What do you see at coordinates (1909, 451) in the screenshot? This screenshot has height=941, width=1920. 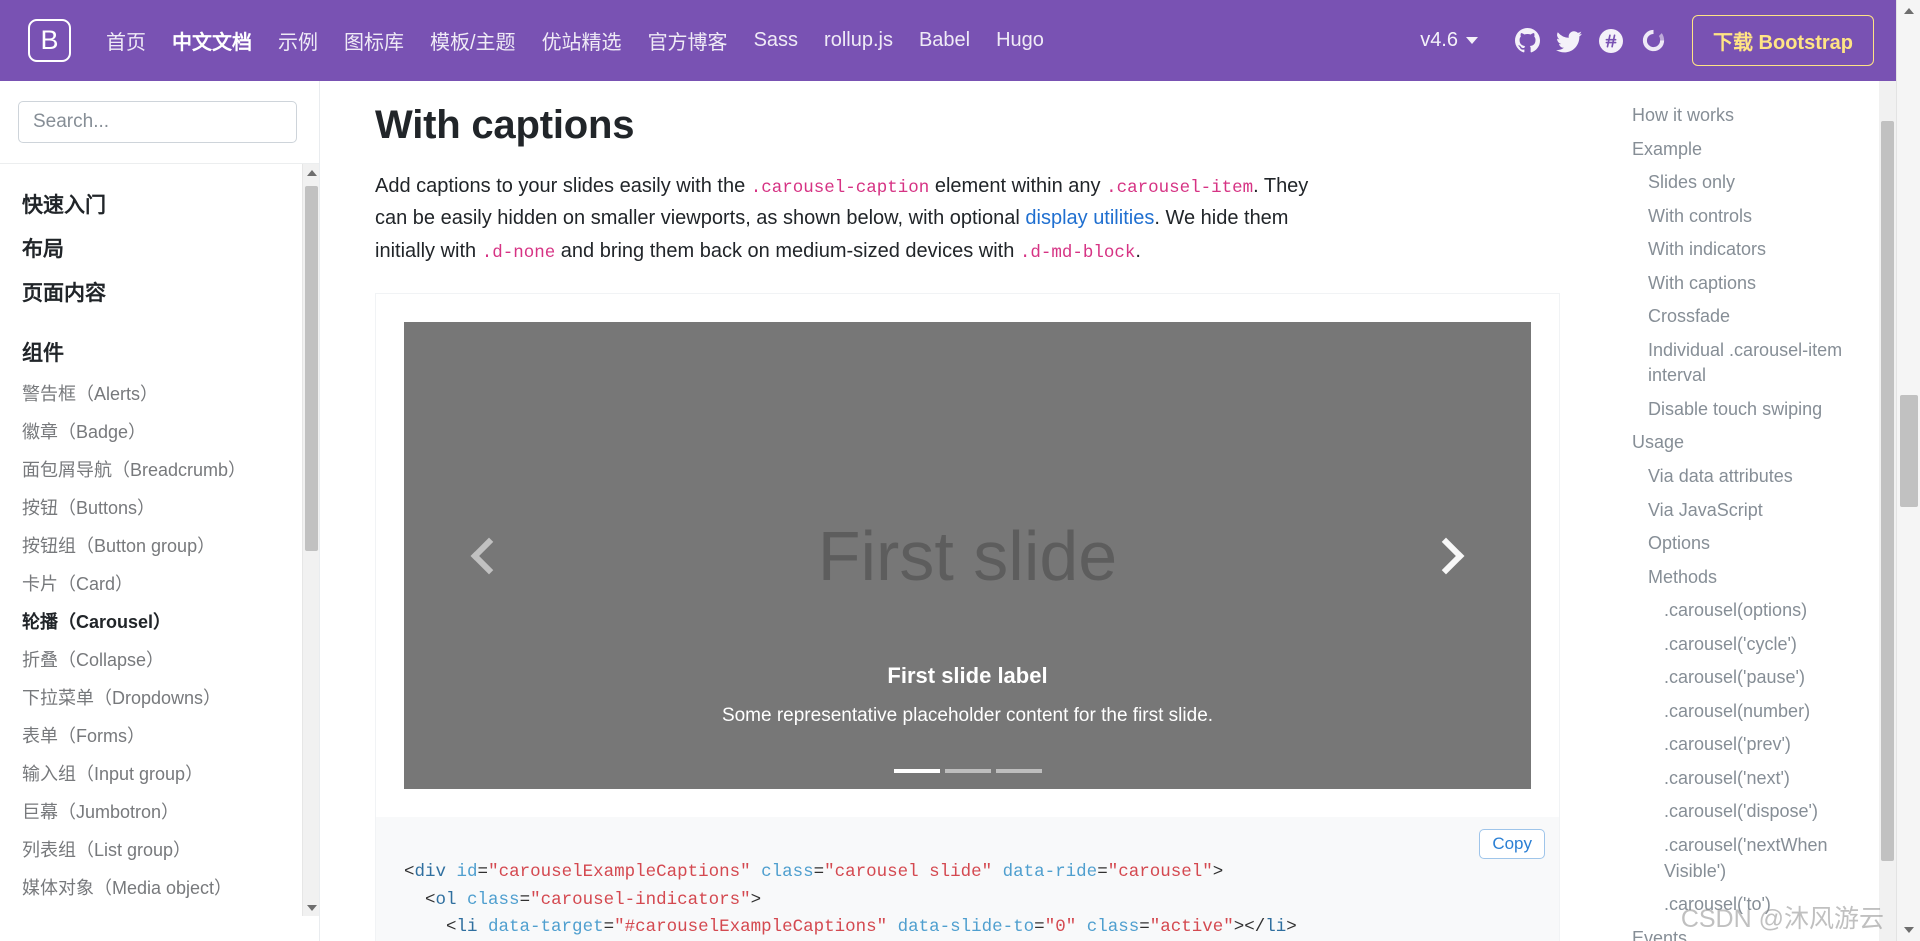 I see `browser-scroll-thumb` at bounding box center [1909, 451].